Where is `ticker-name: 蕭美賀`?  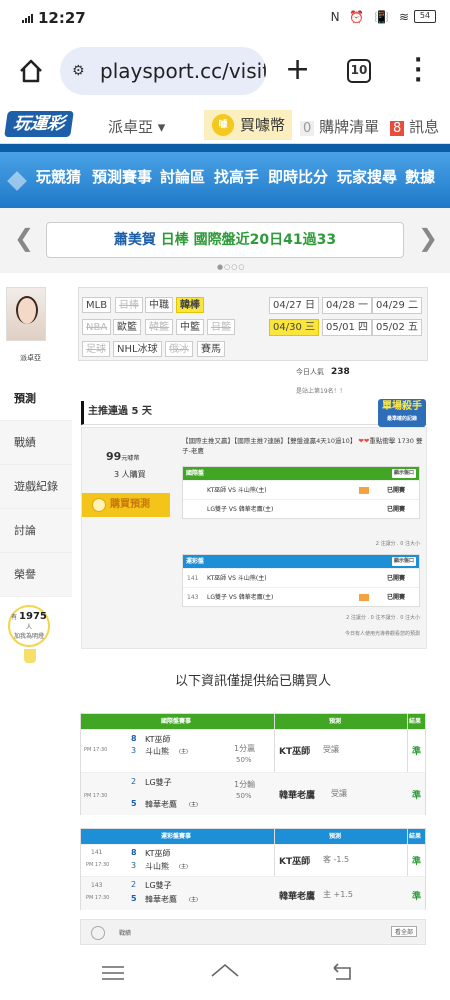 ticker-name: 蕭美賀 is located at coordinates (134, 240).